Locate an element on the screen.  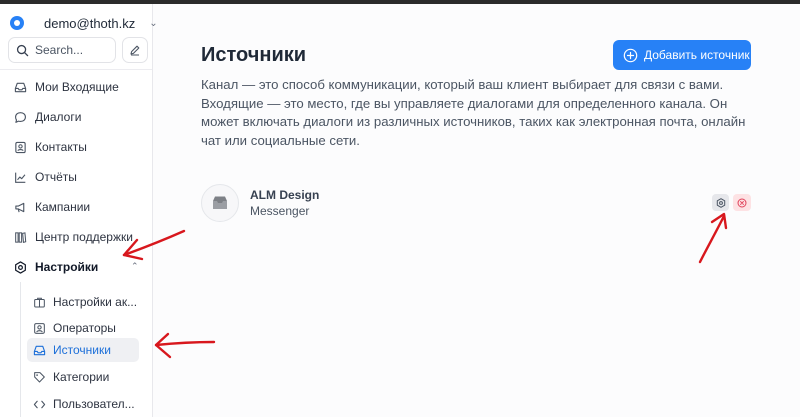
inbox-channel-type: Messenger is located at coordinates (280, 211).